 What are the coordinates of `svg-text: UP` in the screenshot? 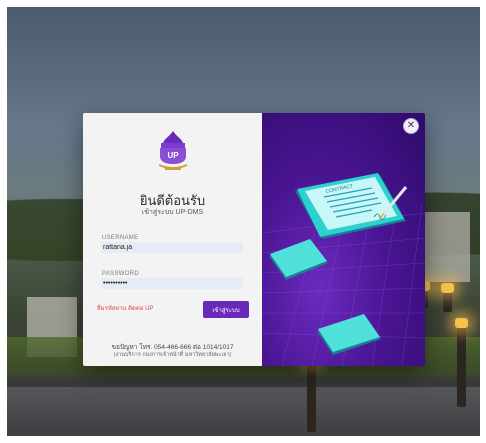 It's located at (173, 155).